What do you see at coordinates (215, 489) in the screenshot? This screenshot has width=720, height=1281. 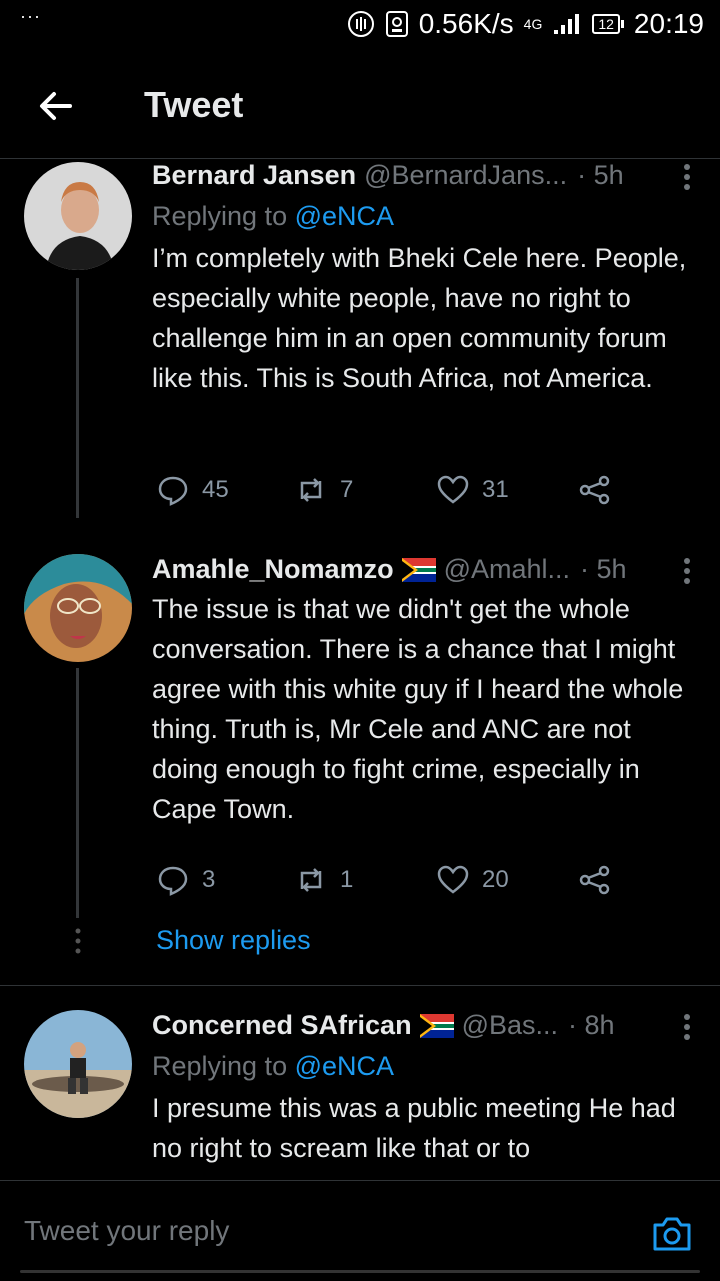 I see `reply-count: 45` at bounding box center [215, 489].